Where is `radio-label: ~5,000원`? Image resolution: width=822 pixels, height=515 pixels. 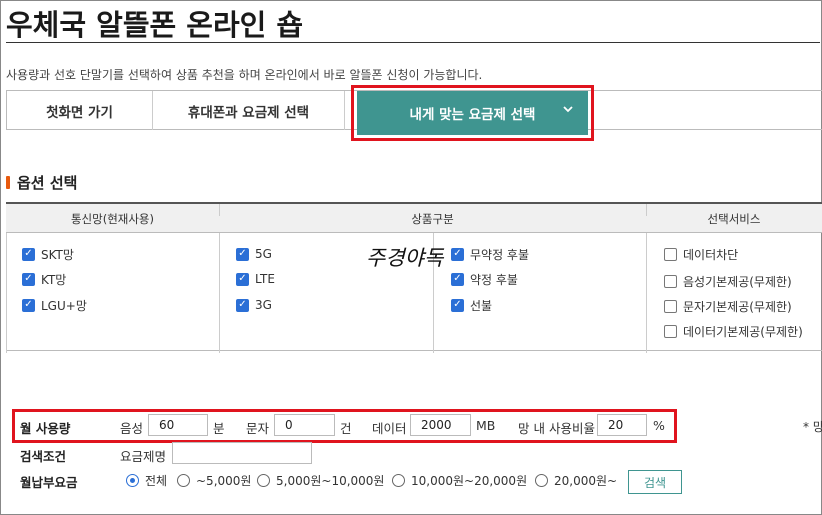 radio-label: ~5,000원 is located at coordinates (224, 481).